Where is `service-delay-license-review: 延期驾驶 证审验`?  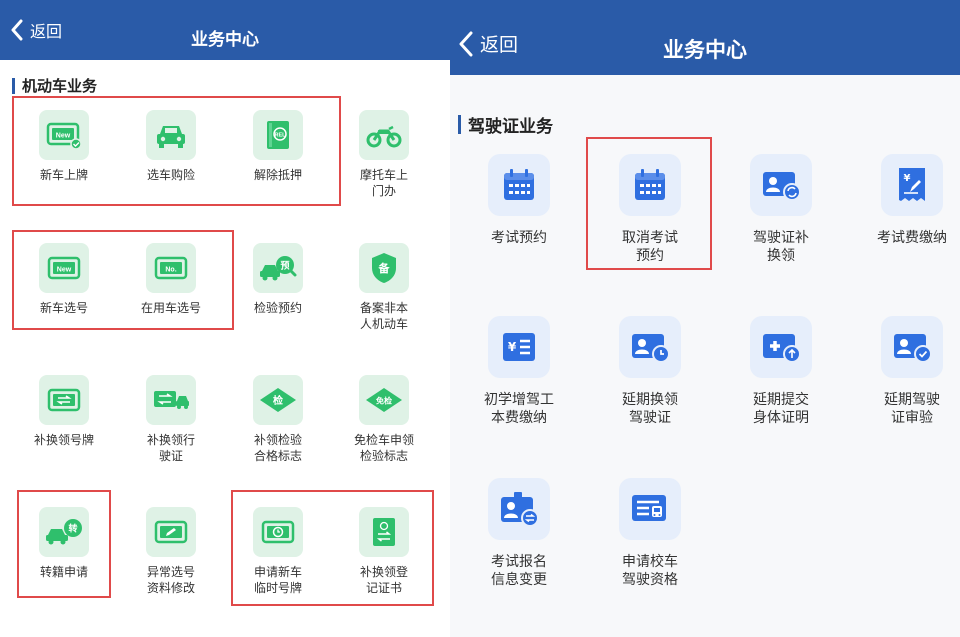
service-delay-license-review: 延期驾驶 证审验 is located at coordinates (903, 371).